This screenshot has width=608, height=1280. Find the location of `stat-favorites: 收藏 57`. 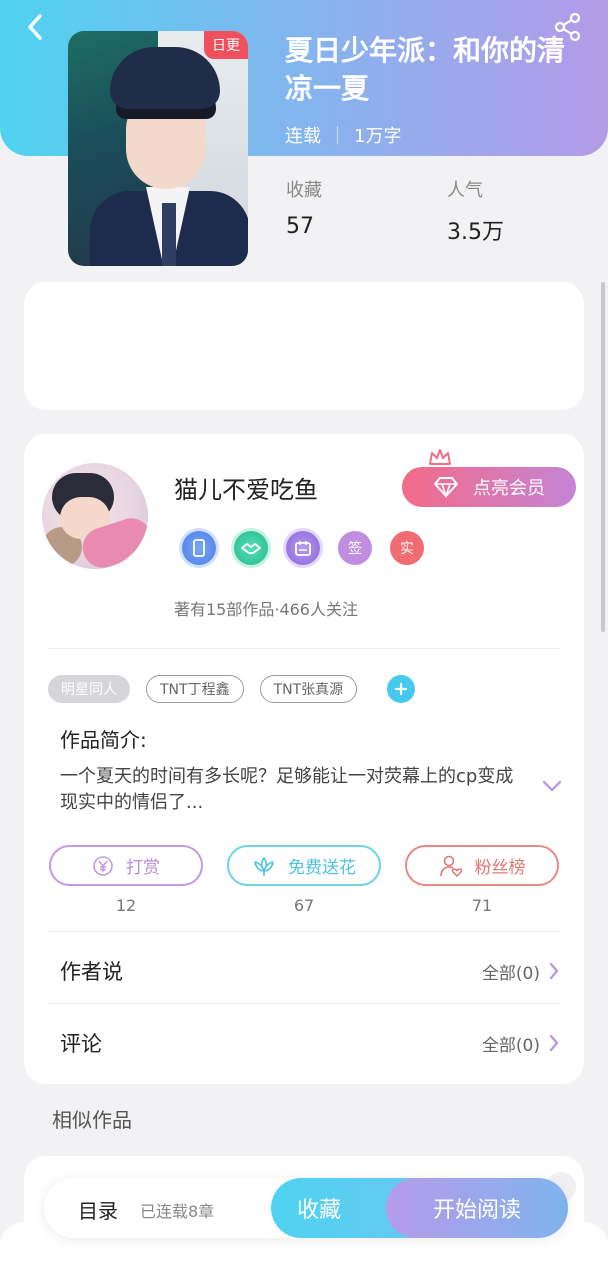

stat-favorites: 收藏 57 is located at coordinates (304, 207).